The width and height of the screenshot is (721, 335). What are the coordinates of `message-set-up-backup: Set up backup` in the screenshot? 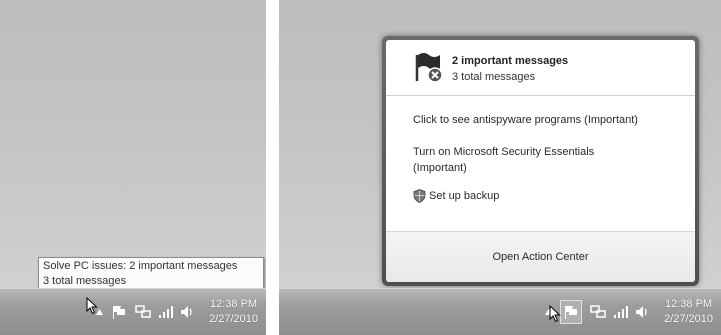 It's located at (456, 196).